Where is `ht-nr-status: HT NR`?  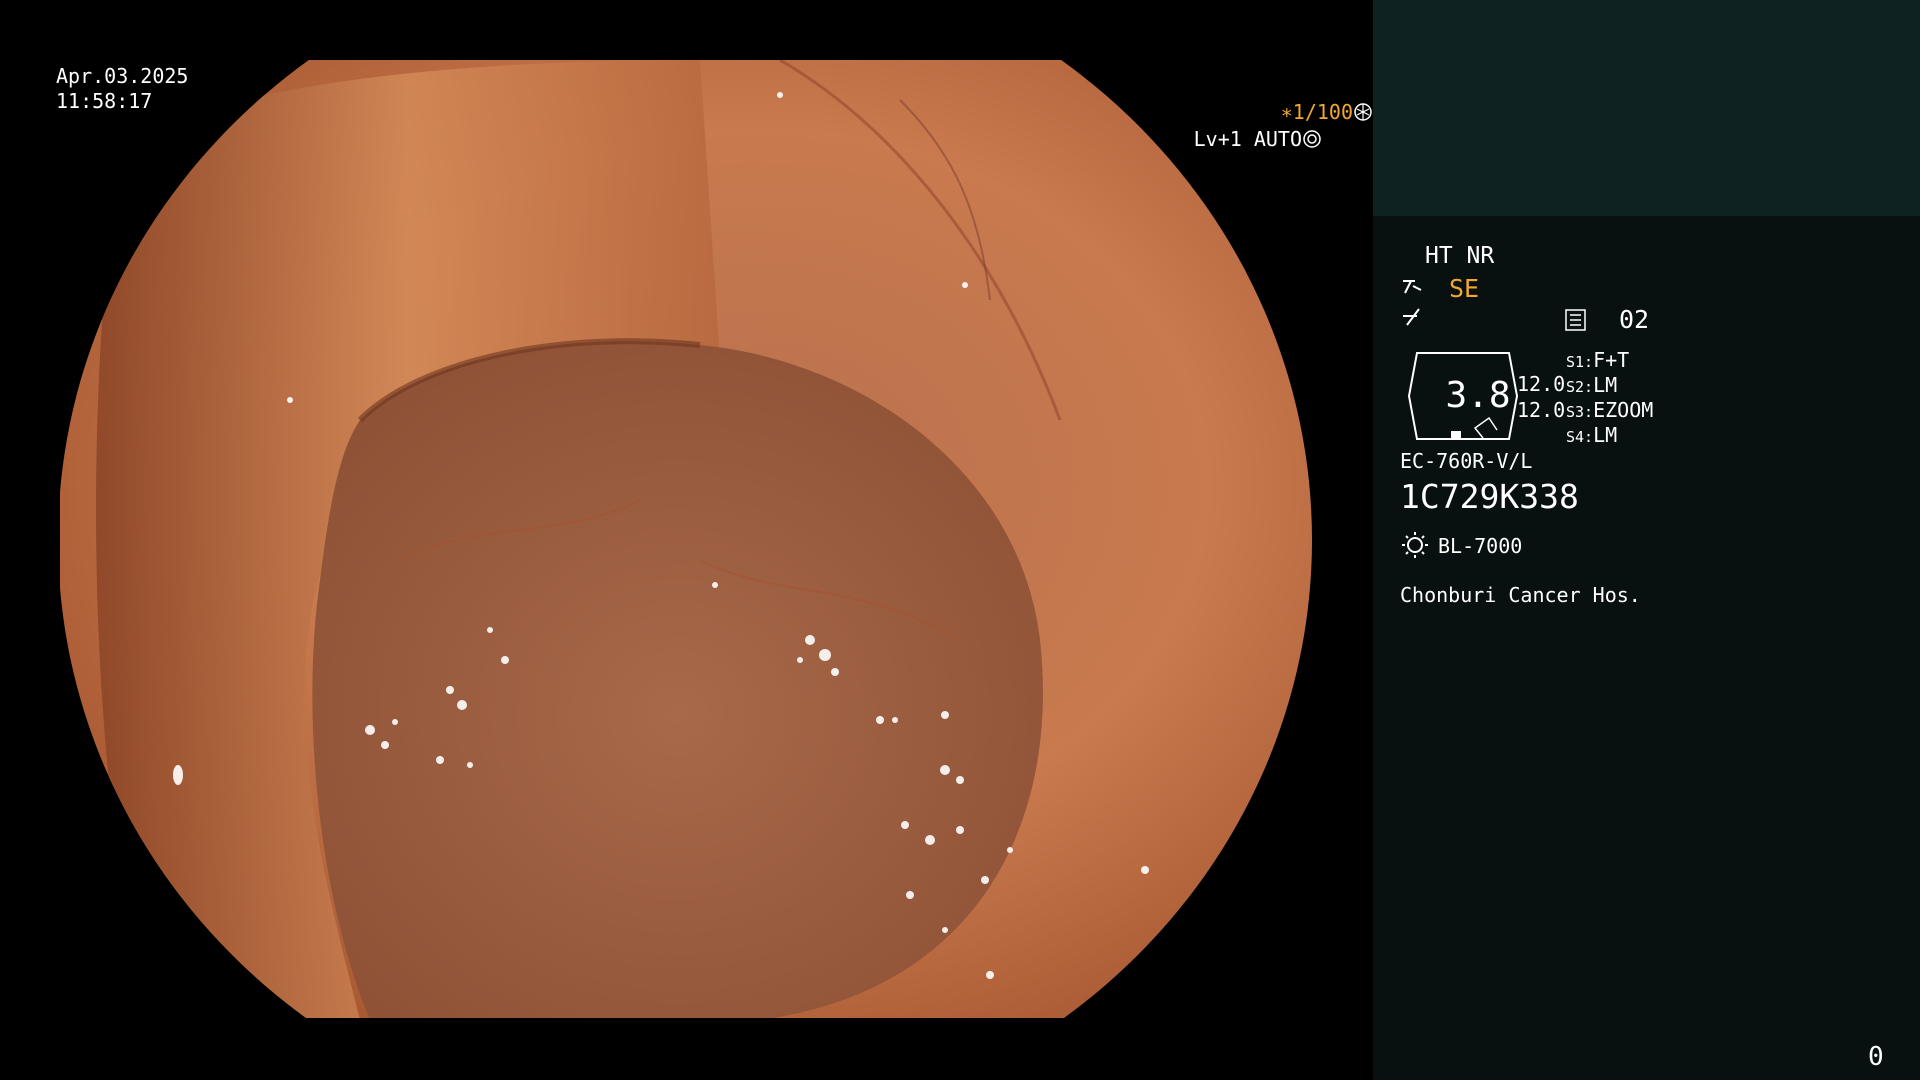 ht-nr-status: HT NR is located at coordinates (1460, 256).